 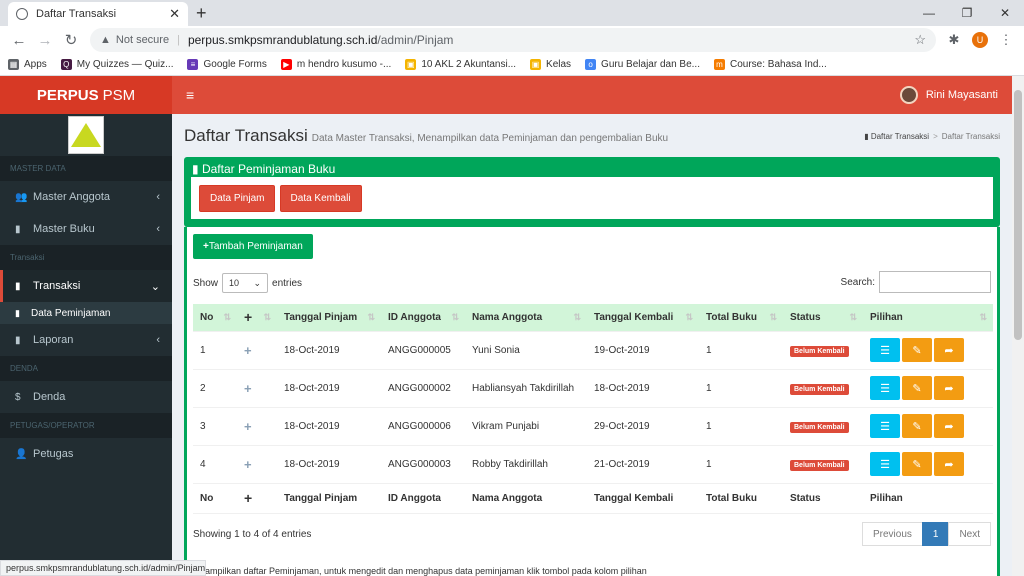 What do you see at coordinates (215, 318) in the screenshot?
I see `col-no: No ⇅` at bounding box center [215, 318].